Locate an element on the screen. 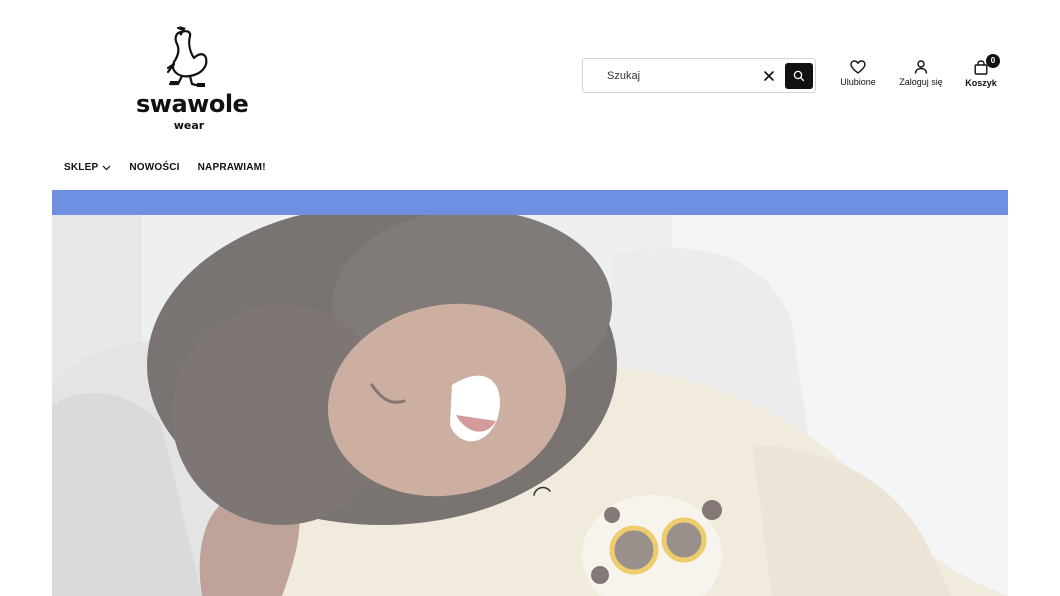 This screenshot has width=1060, height=596. close-icon is located at coordinates (769, 76).